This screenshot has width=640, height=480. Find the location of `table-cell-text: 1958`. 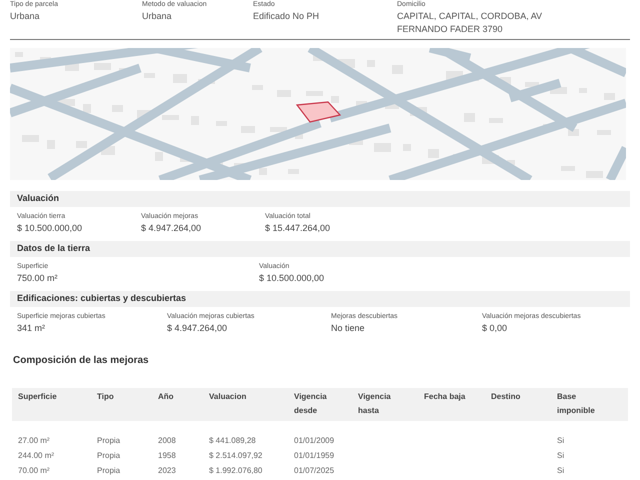

table-cell-text: 1958 is located at coordinates (167, 456).